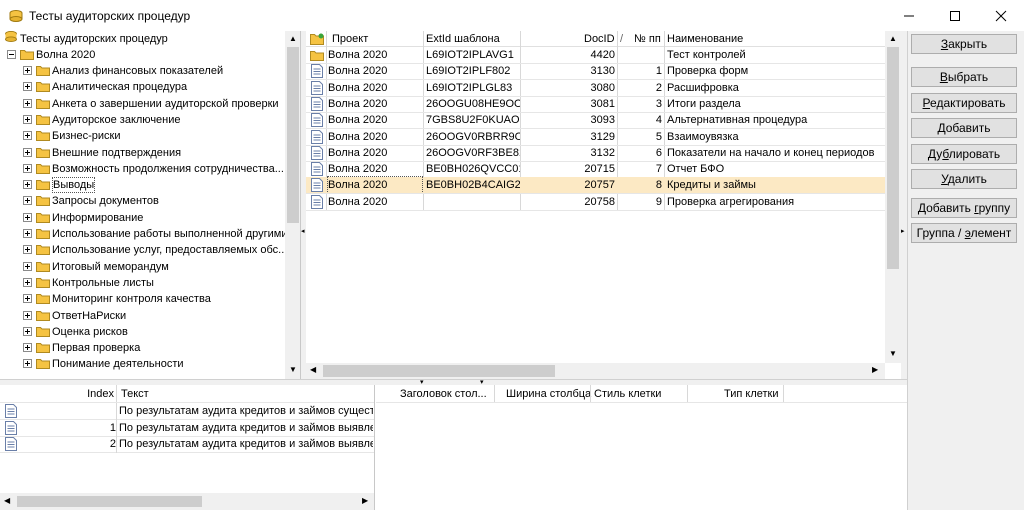 The image size is (1024, 510). Describe the element at coordinates (964, 179) in the screenshot. I see `panel-button: Удалить` at that location.